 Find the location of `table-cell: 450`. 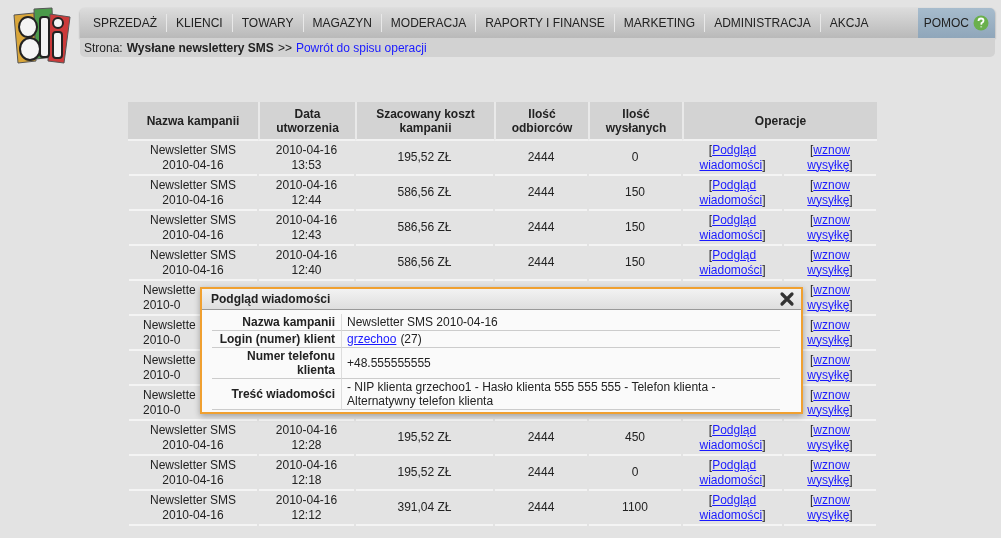

table-cell: 450 is located at coordinates (635, 438).